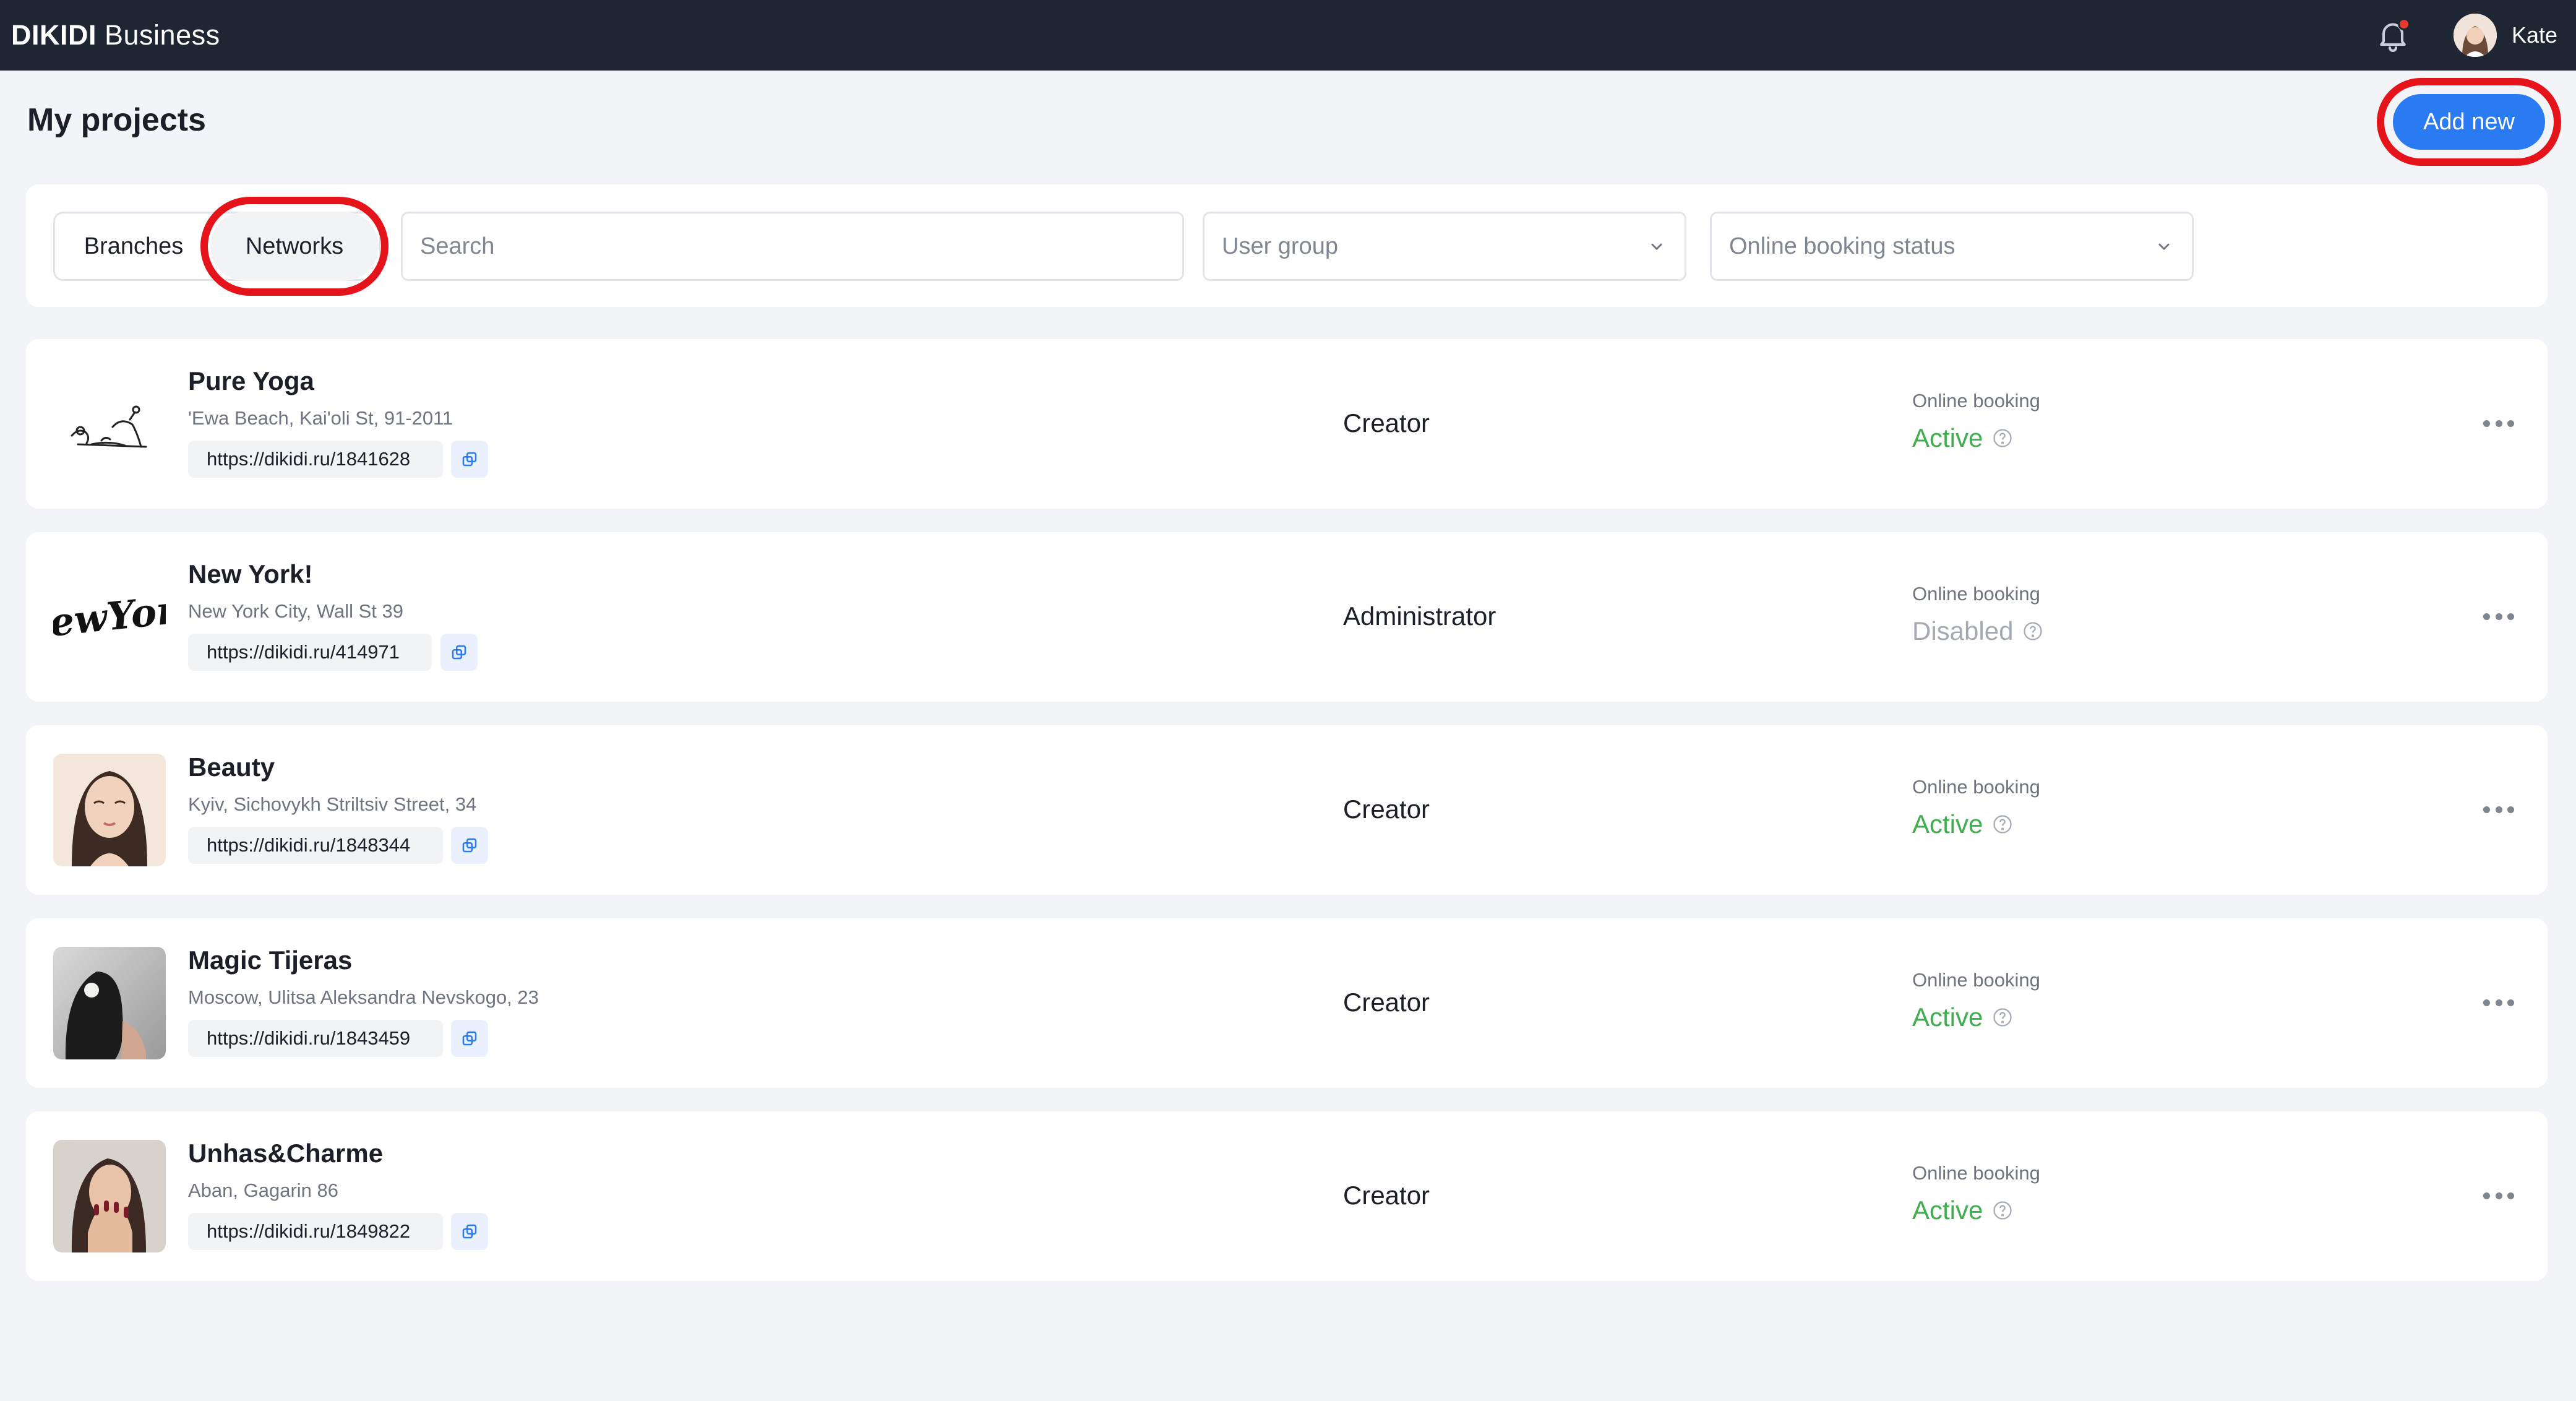  I want to click on project-link: https://dikidi.ru/1849822, so click(315, 1231).